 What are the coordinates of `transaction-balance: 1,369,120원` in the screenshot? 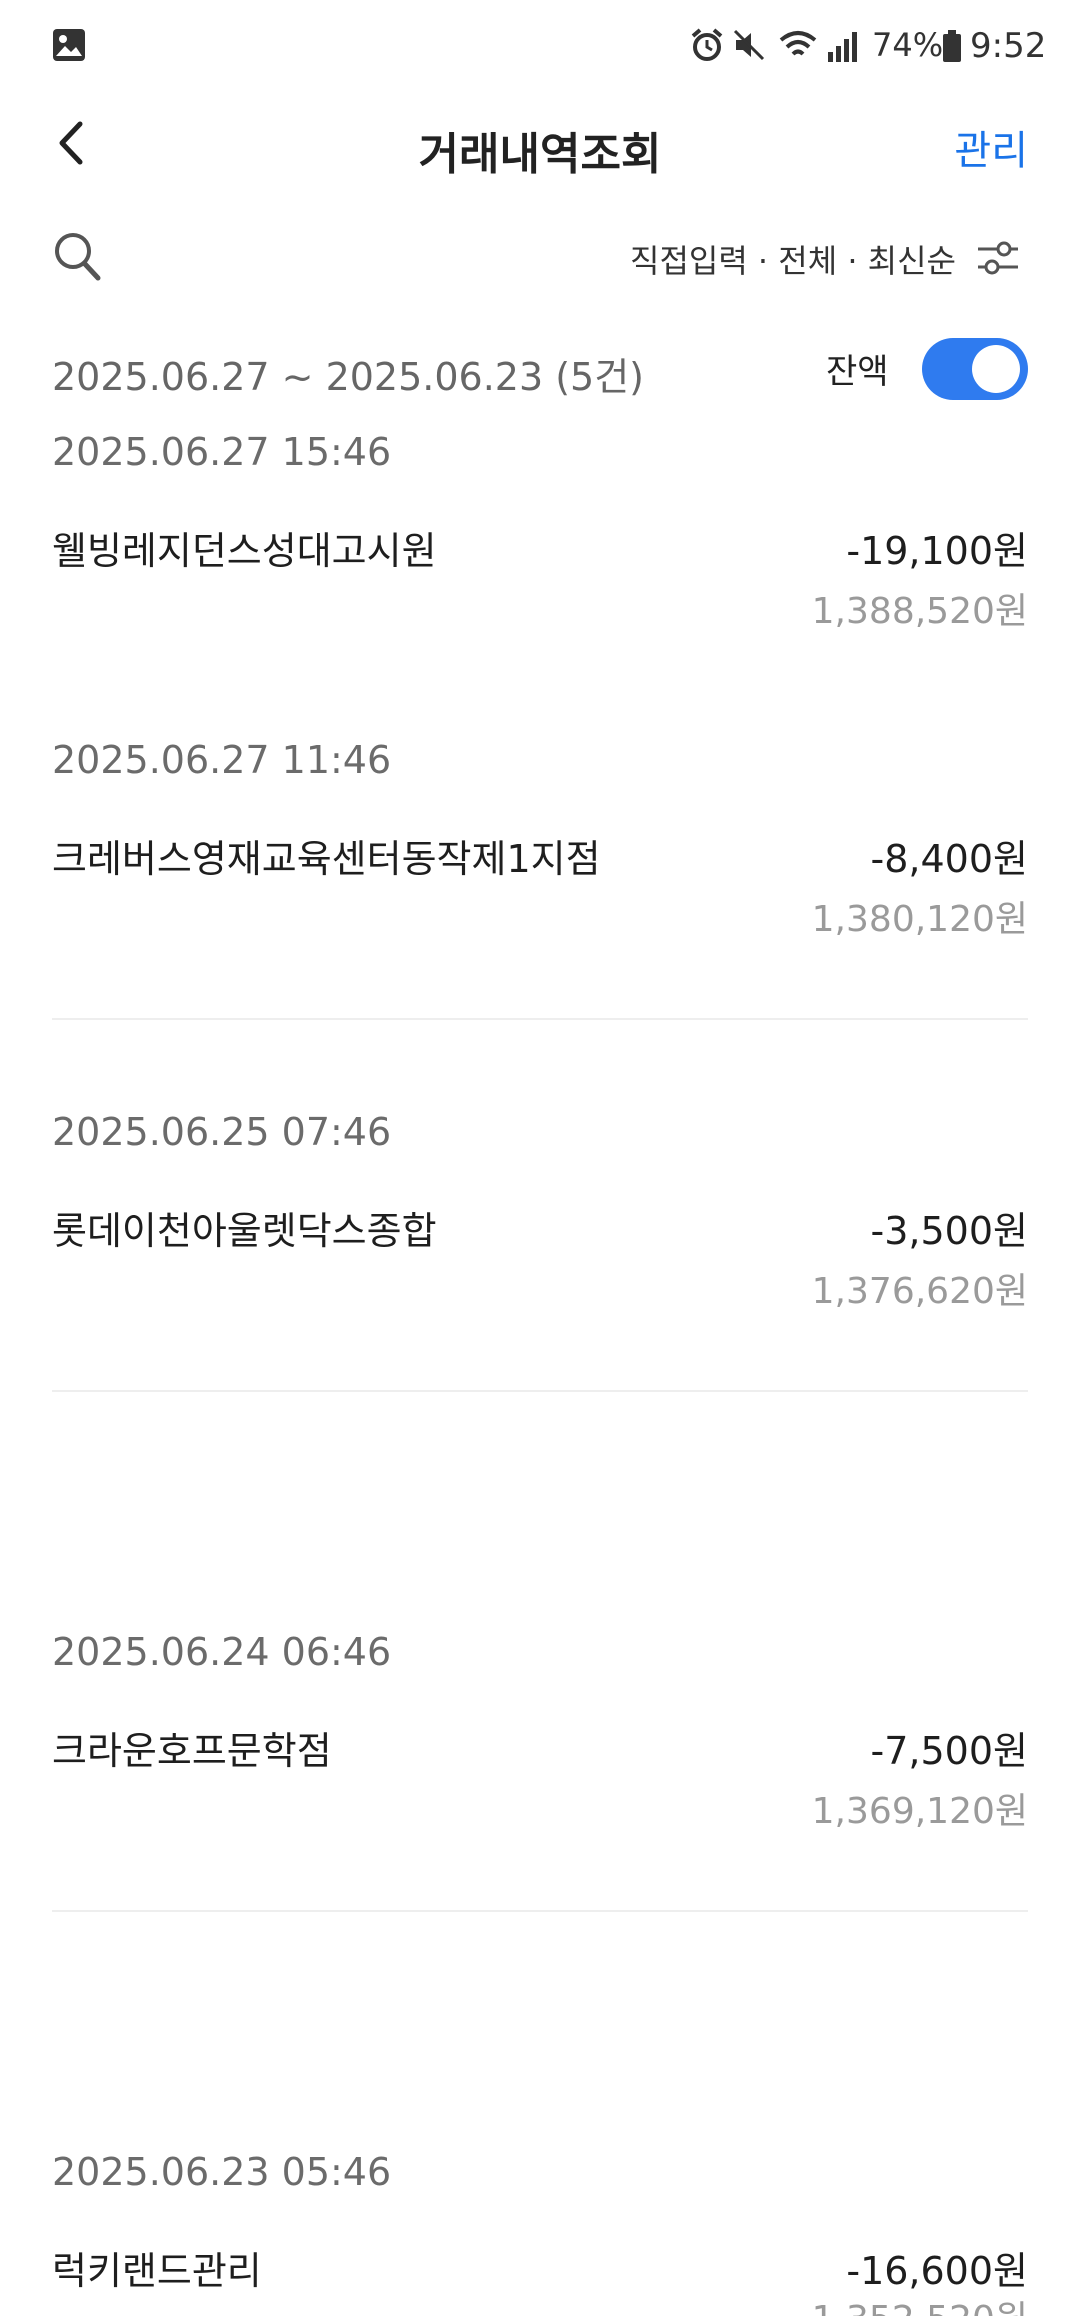 It's located at (919, 1811).